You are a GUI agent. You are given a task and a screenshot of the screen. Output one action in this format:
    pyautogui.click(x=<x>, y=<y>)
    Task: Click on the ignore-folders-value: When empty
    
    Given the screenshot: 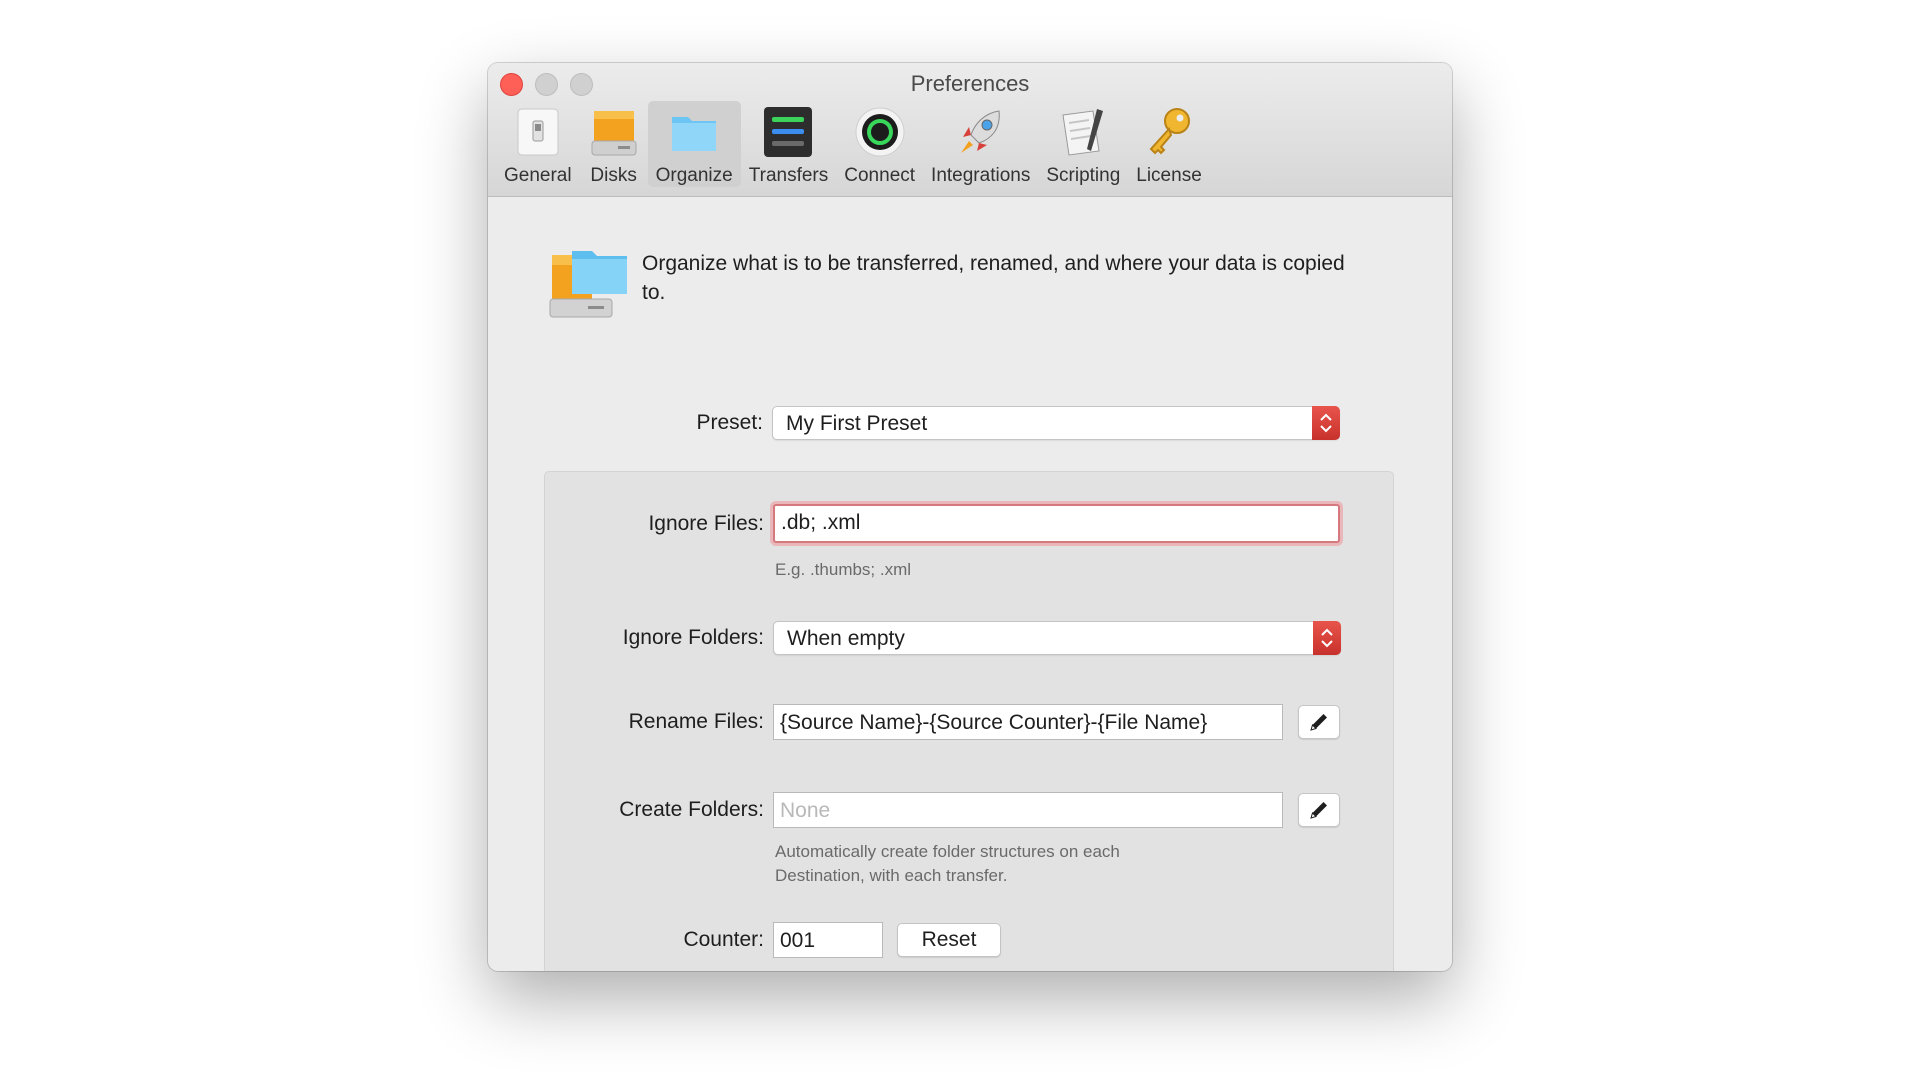 What is the action you would take?
    pyautogui.click(x=846, y=638)
    